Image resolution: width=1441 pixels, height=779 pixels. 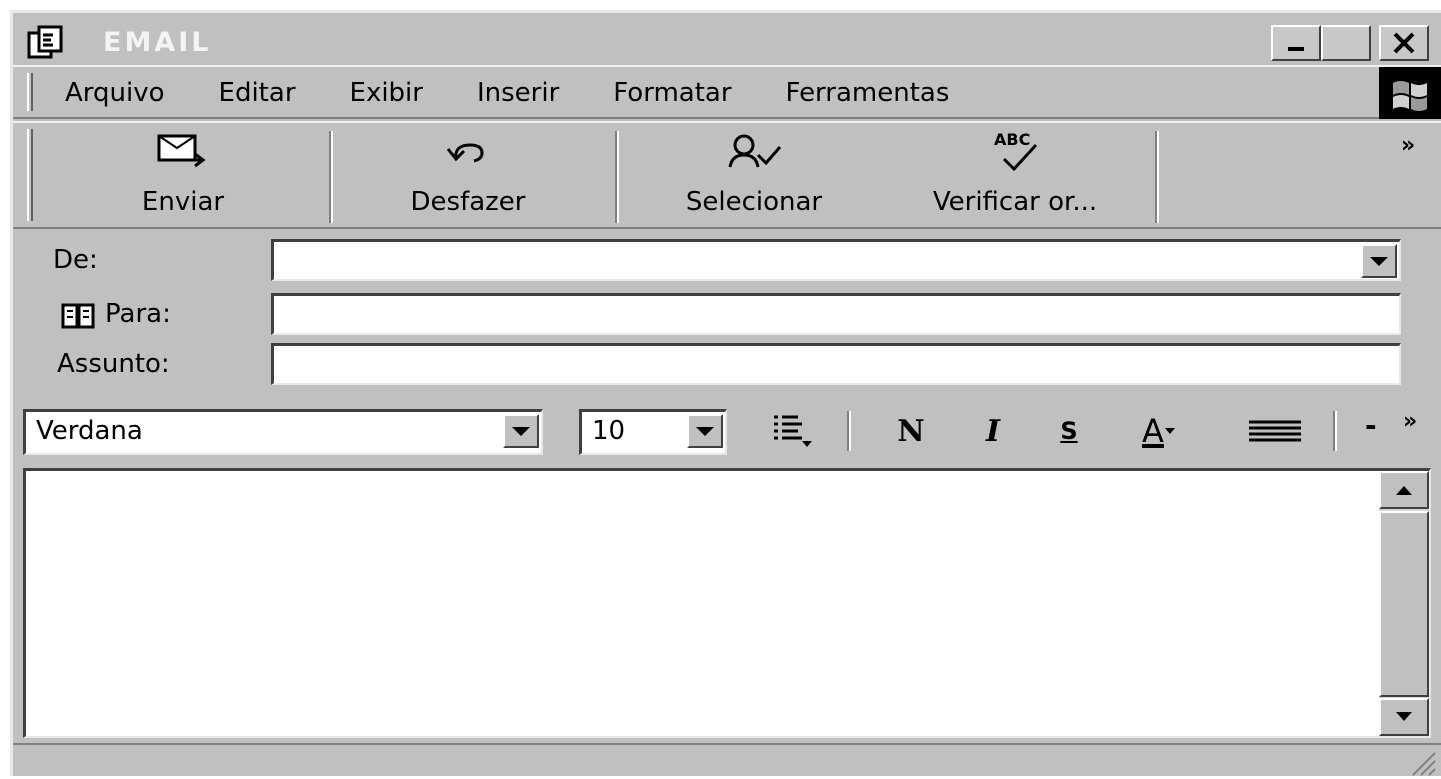 I want to click on send-button: Enviar, so click(x=183, y=175).